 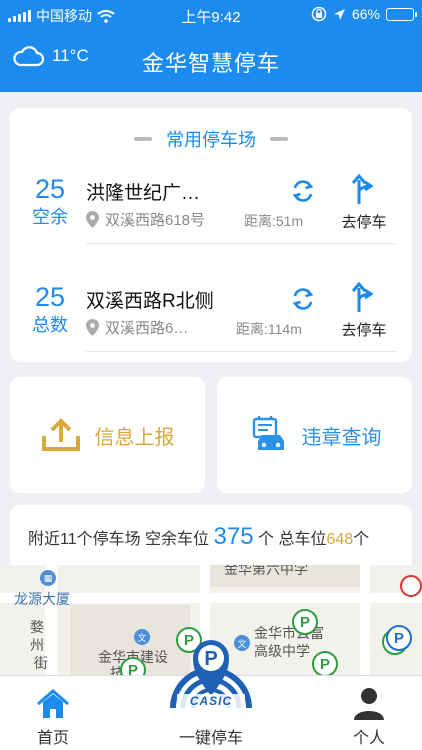 I want to click on tab-home: 首页, so click(x=53, y=713).